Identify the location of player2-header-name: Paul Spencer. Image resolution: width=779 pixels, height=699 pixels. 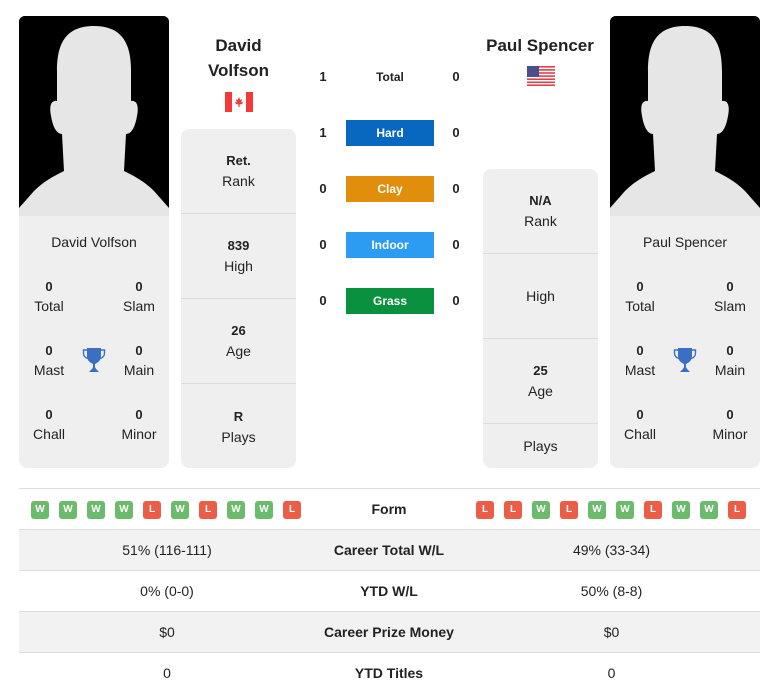
(540, 45).